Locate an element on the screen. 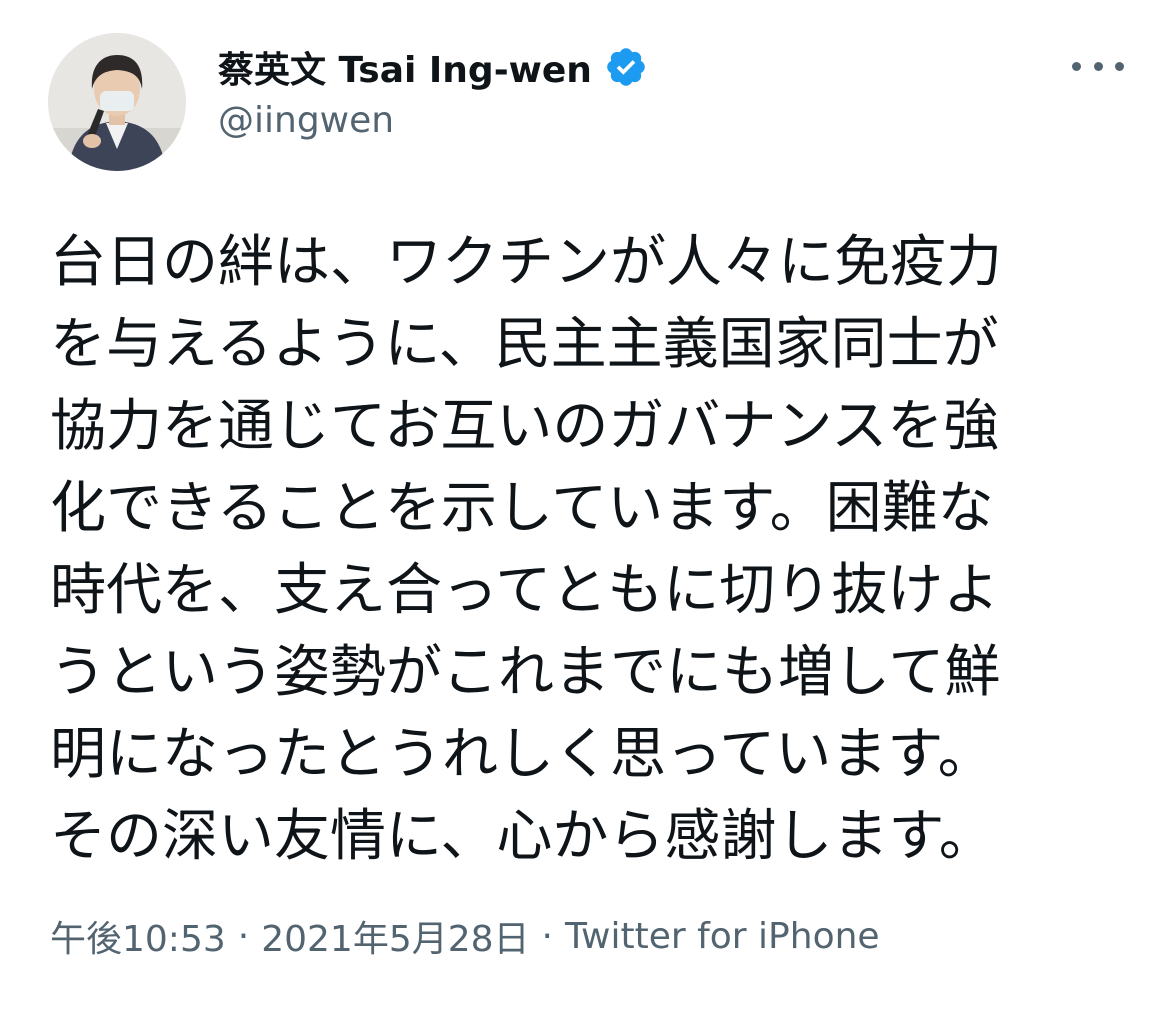 Image resolution: width=1170 pixels, height=1009 pixels. verified-badge-icon is located at coordinates (626, 67).